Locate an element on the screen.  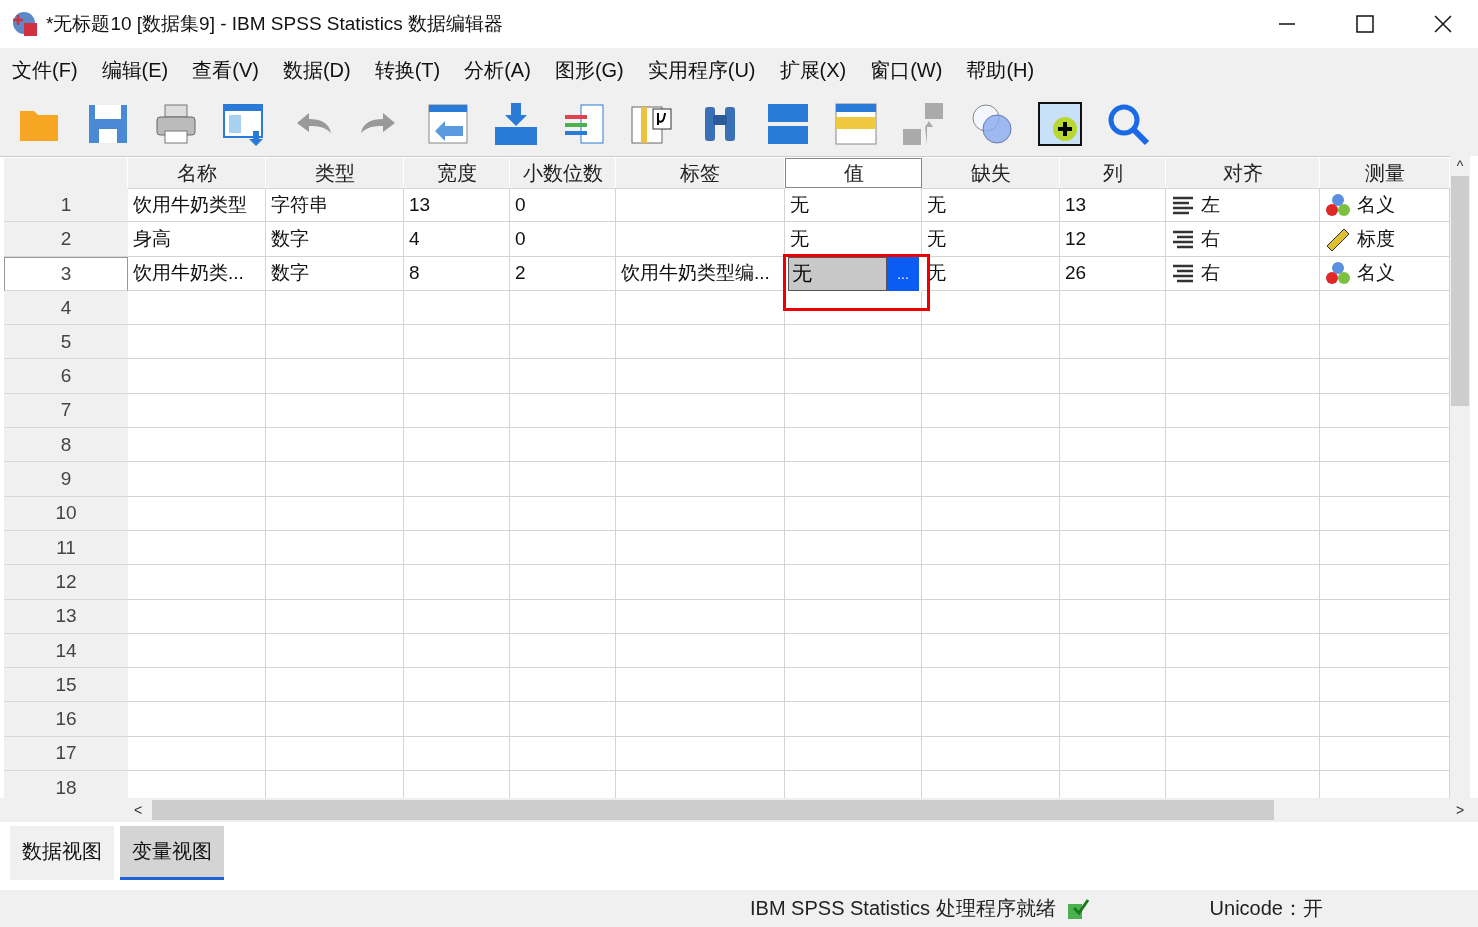
table-cell: 身高 is located at coordinates (197, 239).